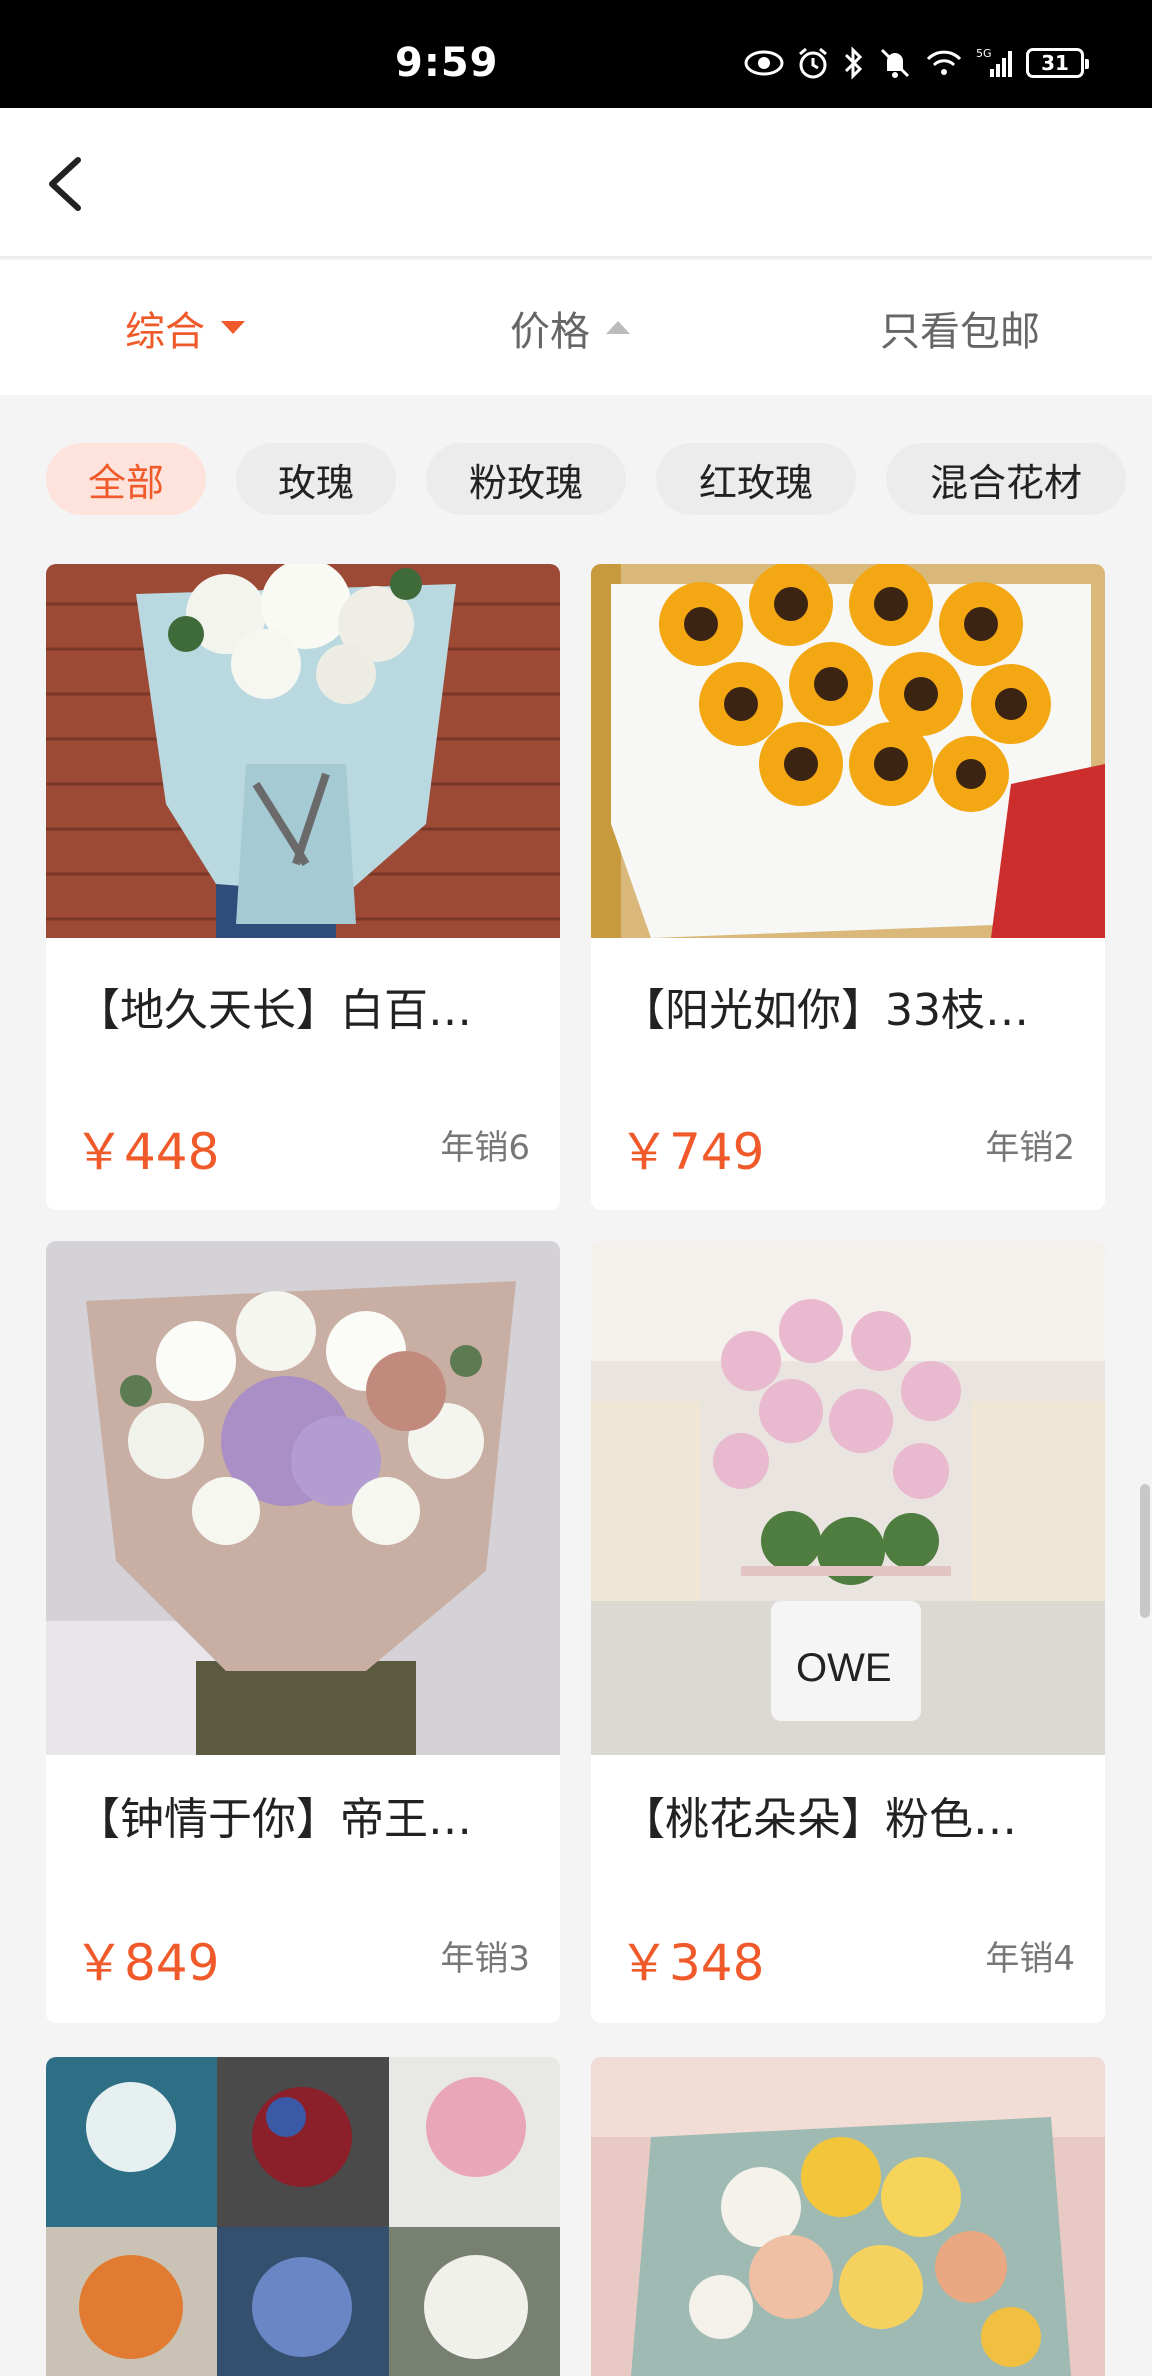 The image size is (1152, 2376). I want to click on sort-free-shipping-label: 只看包邮, so click(960, 331).